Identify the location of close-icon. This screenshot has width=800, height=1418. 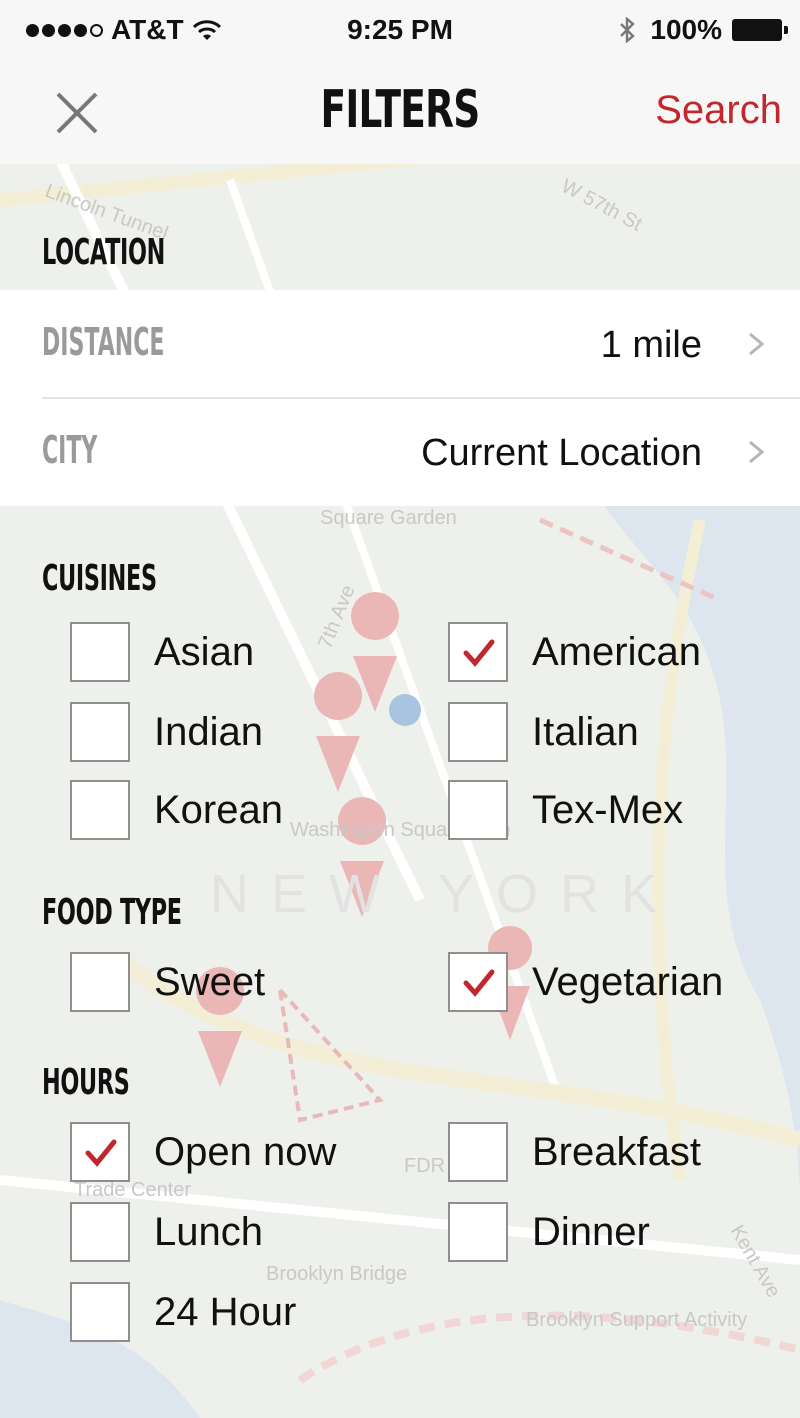
(76, 113).